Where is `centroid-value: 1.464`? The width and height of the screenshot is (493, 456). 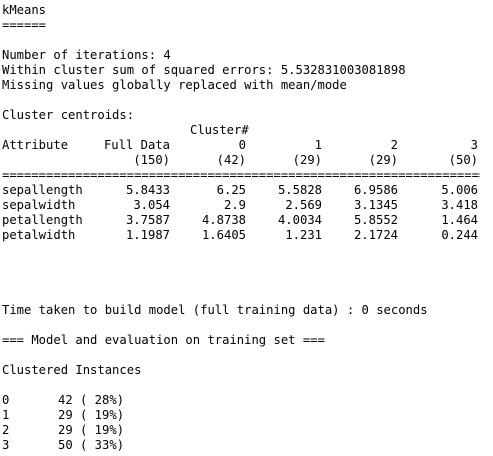
centroid-value: 1.464 is located at coordinates (459, 220).